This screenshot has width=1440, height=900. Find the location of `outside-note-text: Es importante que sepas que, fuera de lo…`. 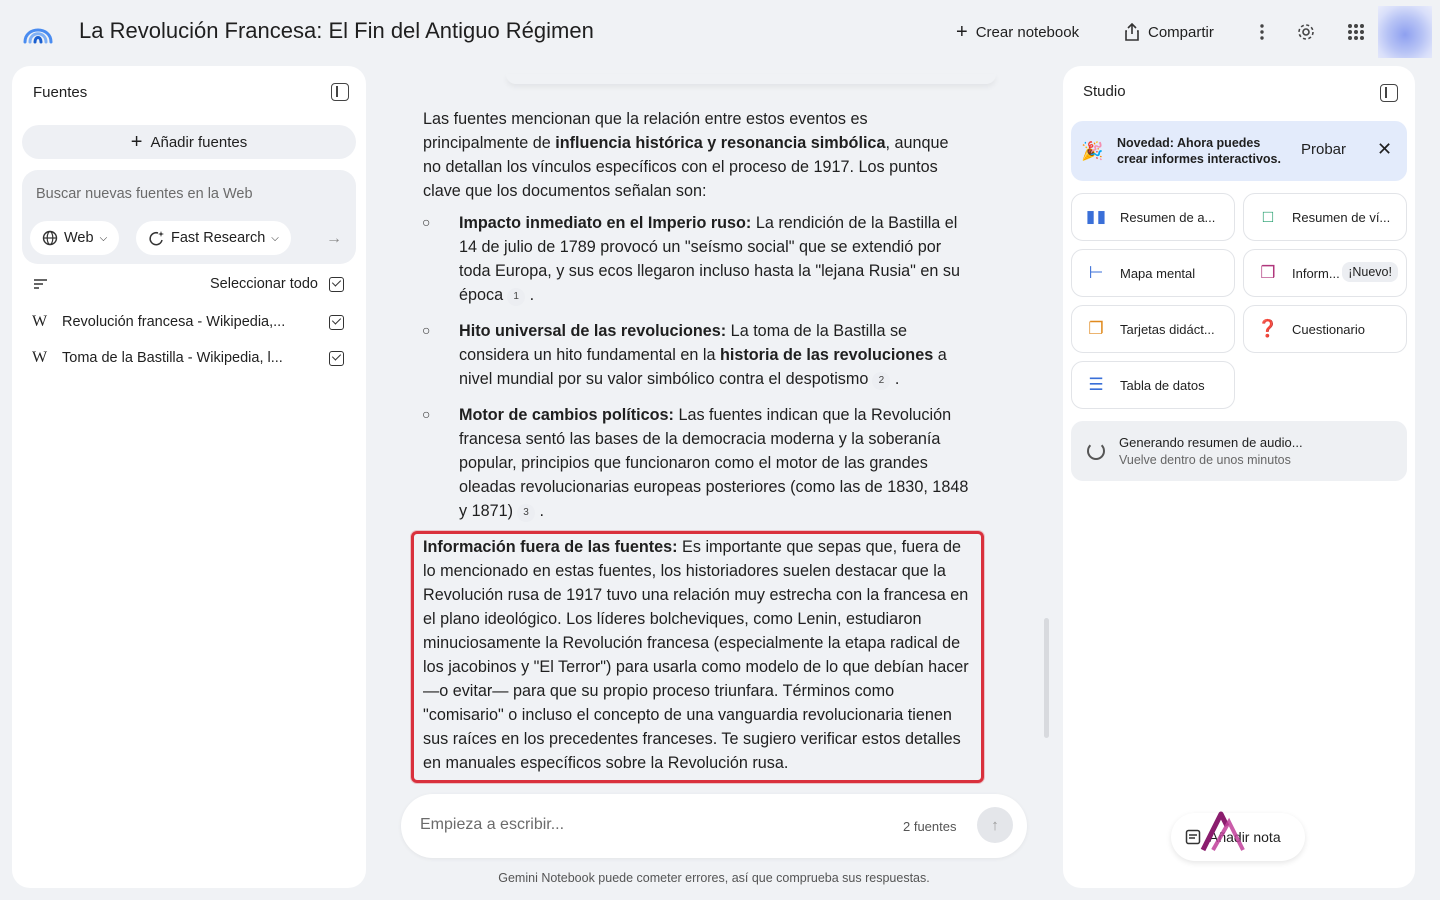

outside-note-text: Es importante que sepas que, fuera de lo… is located at coordinates (696, 655).